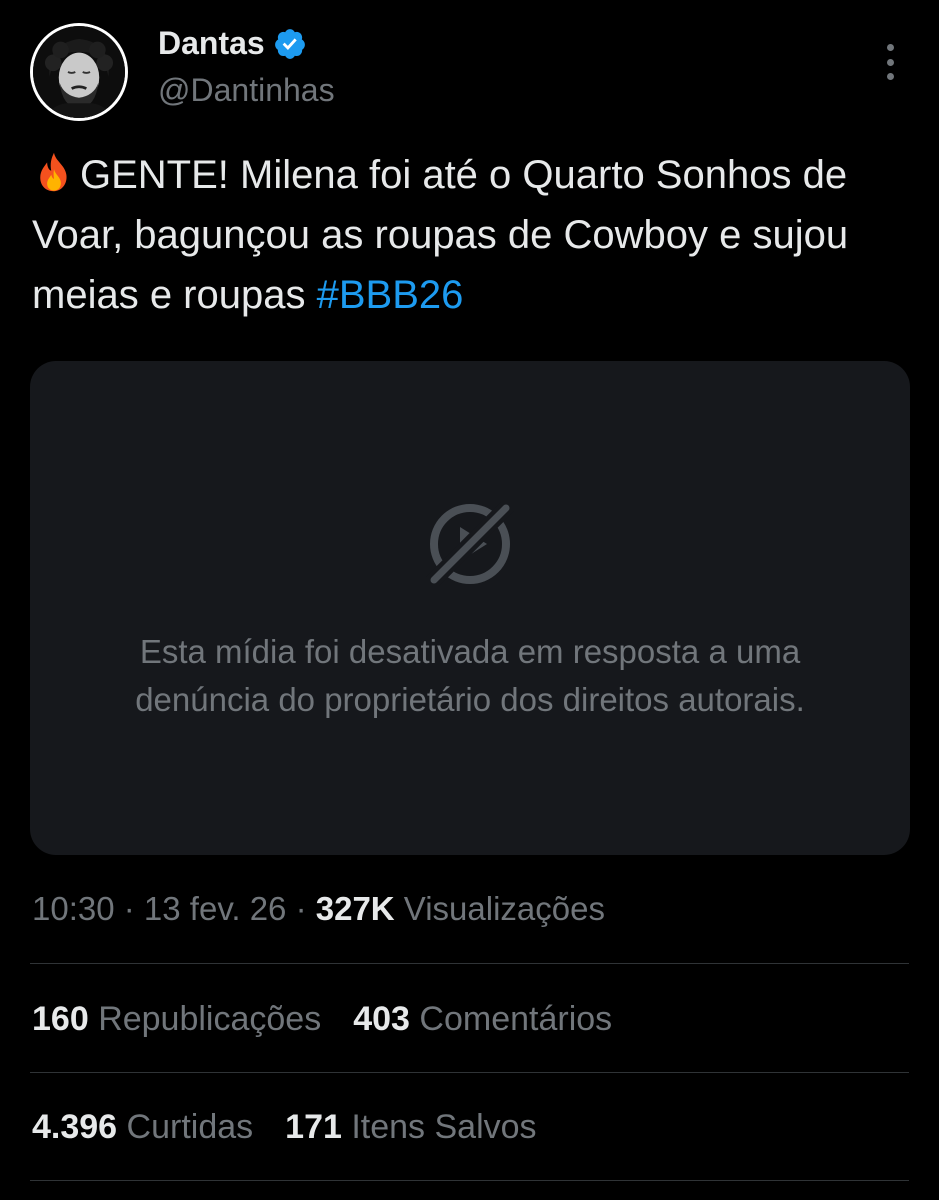 The image size is (939, 1200). I want to click on likes-stat: 4.396 Curtidas, so click(142, 1127).